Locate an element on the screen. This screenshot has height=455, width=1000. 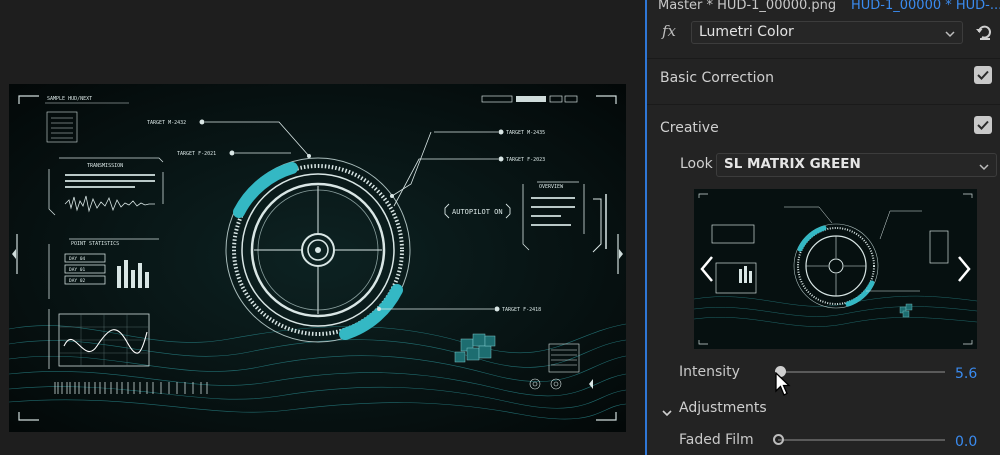
hud-target-5: TARGET F-2418 is located at coordinates (521, 310).